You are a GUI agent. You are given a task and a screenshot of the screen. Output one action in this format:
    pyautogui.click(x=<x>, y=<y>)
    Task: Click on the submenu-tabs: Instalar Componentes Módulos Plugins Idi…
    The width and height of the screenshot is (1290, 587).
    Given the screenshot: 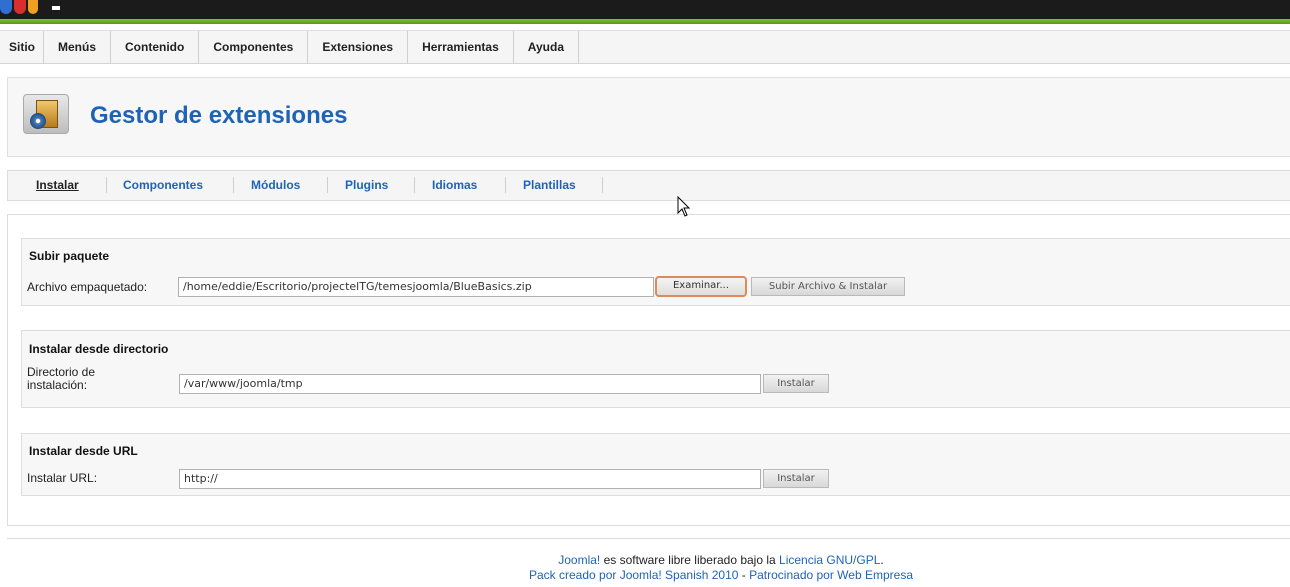 What is the action you would take?
    pyautogui.click(x=648, y=185)
    